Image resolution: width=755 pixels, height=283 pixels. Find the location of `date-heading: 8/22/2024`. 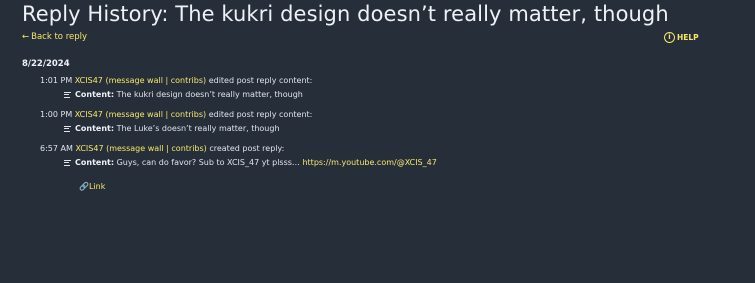

date-heading: 8/22/2024 is located at coordinates (46, 64).